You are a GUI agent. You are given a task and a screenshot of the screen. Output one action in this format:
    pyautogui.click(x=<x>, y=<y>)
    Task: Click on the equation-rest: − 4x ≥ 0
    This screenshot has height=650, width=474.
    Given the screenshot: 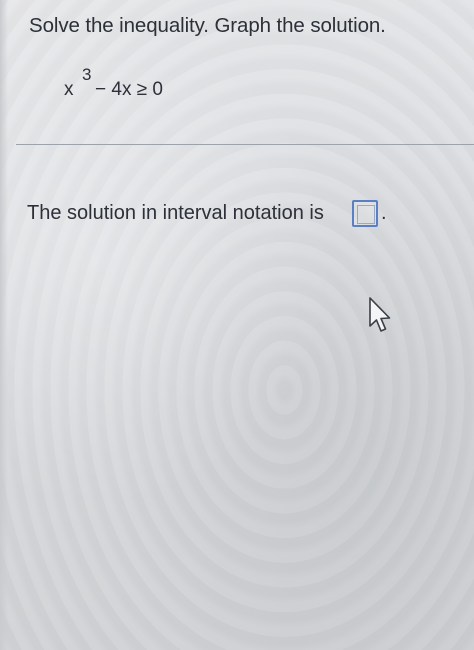 What is the action you would take?
    pyautogui.click(x=129, y=89)
    